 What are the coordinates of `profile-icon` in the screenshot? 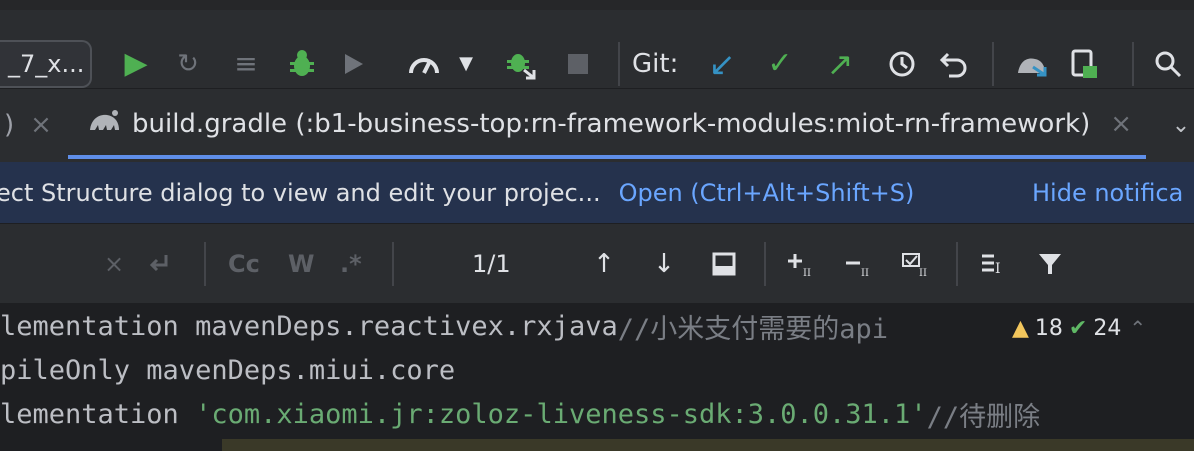 It's located at (424, 64).